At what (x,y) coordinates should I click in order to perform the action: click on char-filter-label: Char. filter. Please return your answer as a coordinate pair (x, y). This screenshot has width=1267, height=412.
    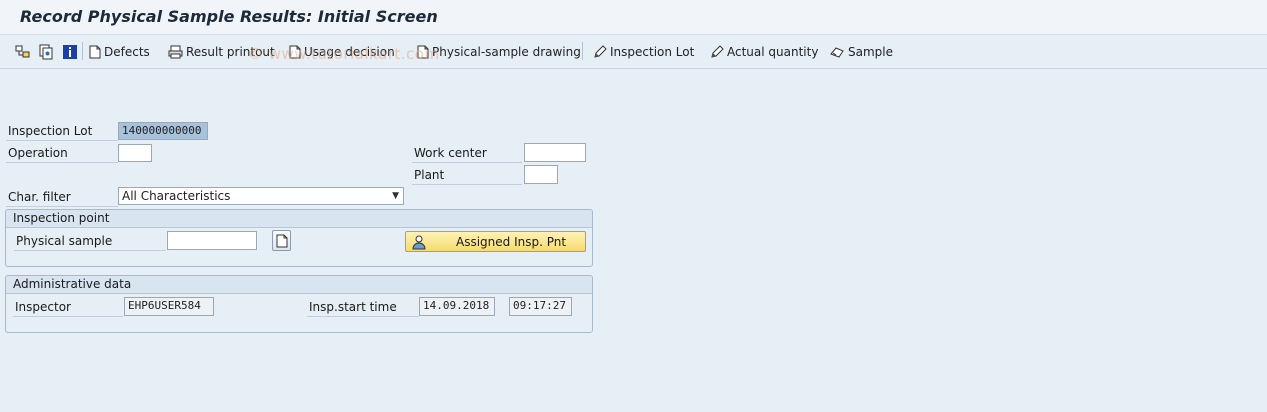
    Looking at the image, I should click on (62, 197).